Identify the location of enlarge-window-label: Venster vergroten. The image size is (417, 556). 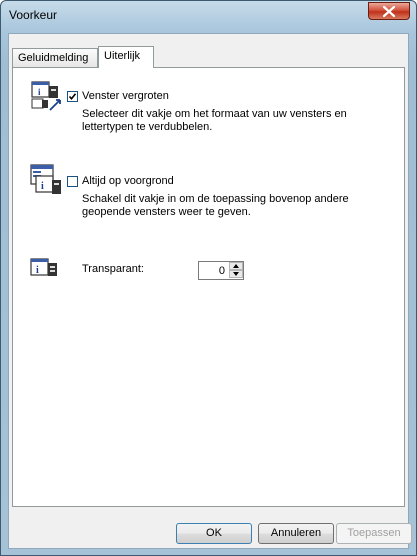
(125, 96).